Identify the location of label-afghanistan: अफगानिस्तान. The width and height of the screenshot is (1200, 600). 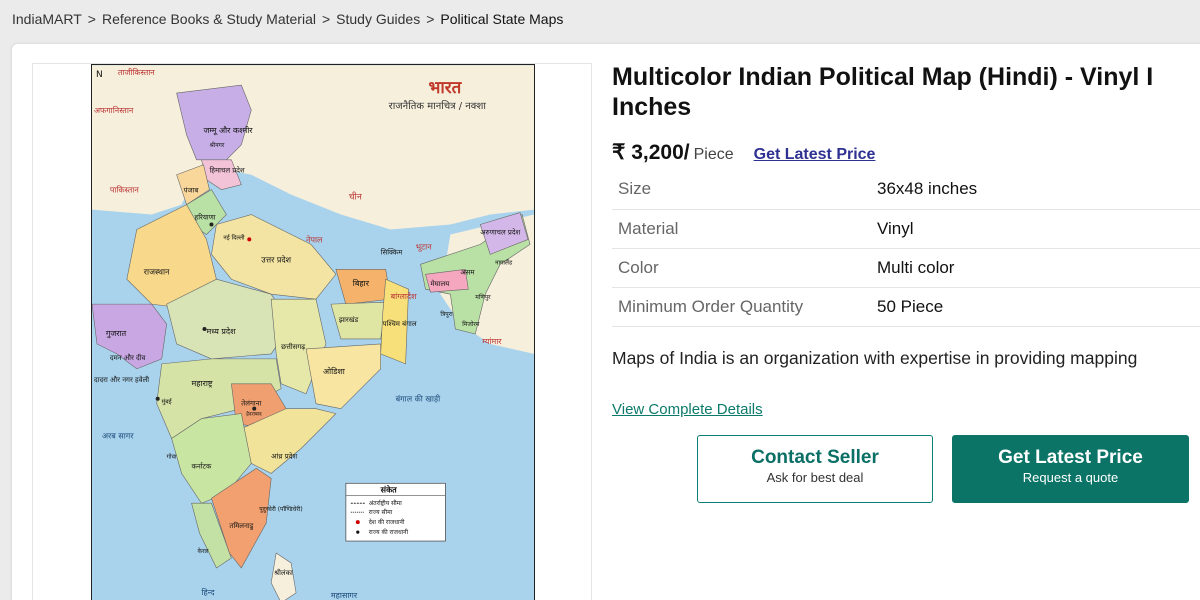
(114, 110).